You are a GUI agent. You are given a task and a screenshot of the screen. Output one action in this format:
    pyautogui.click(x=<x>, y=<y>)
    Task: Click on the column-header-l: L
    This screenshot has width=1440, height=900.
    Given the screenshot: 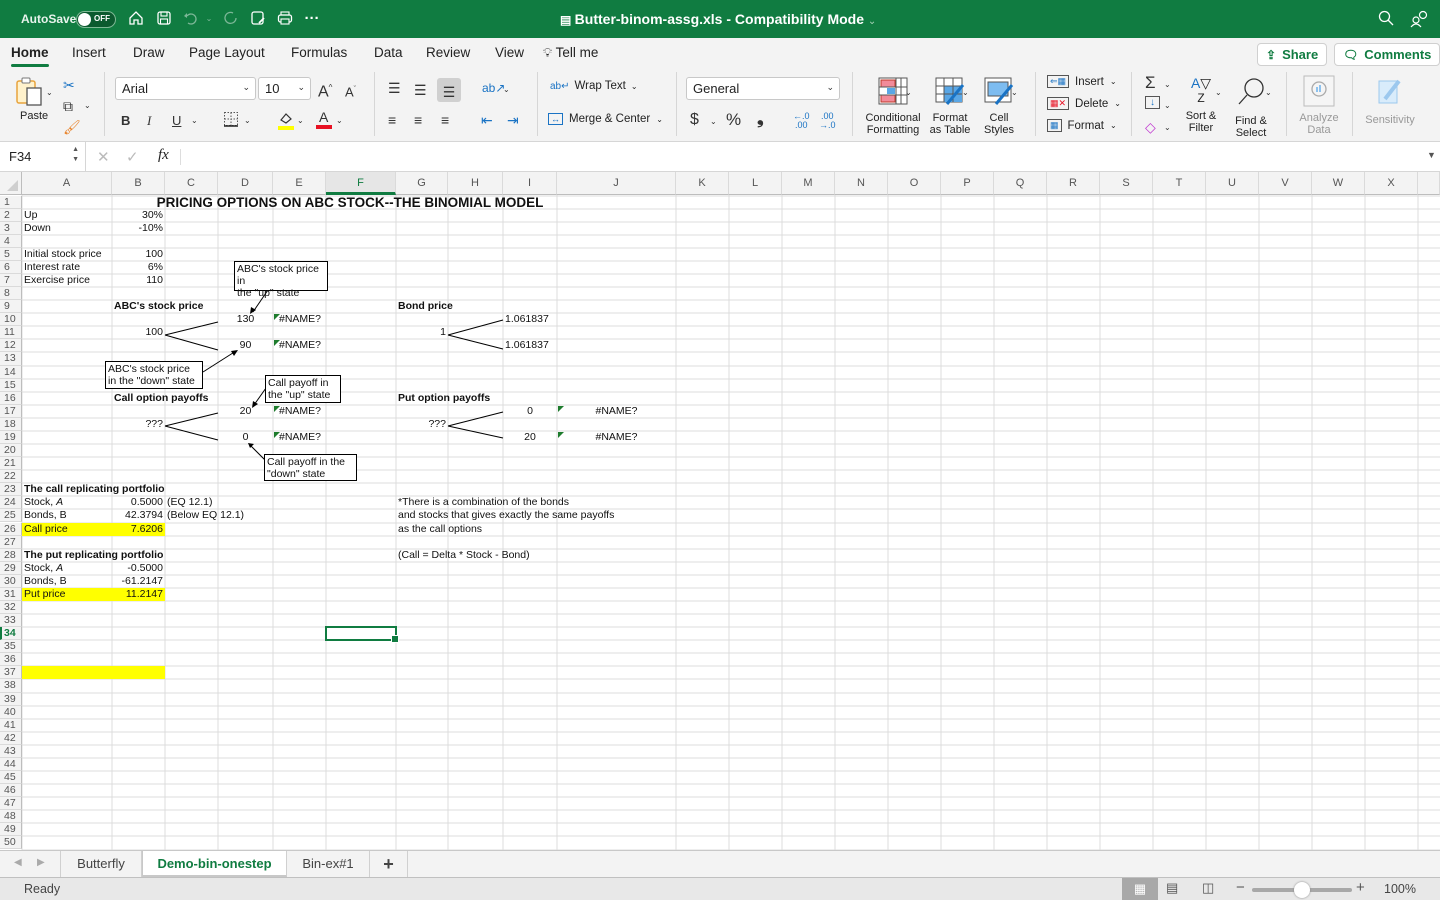 What is the action you would take?
    pyautogui.click(x=755, y=183)
    